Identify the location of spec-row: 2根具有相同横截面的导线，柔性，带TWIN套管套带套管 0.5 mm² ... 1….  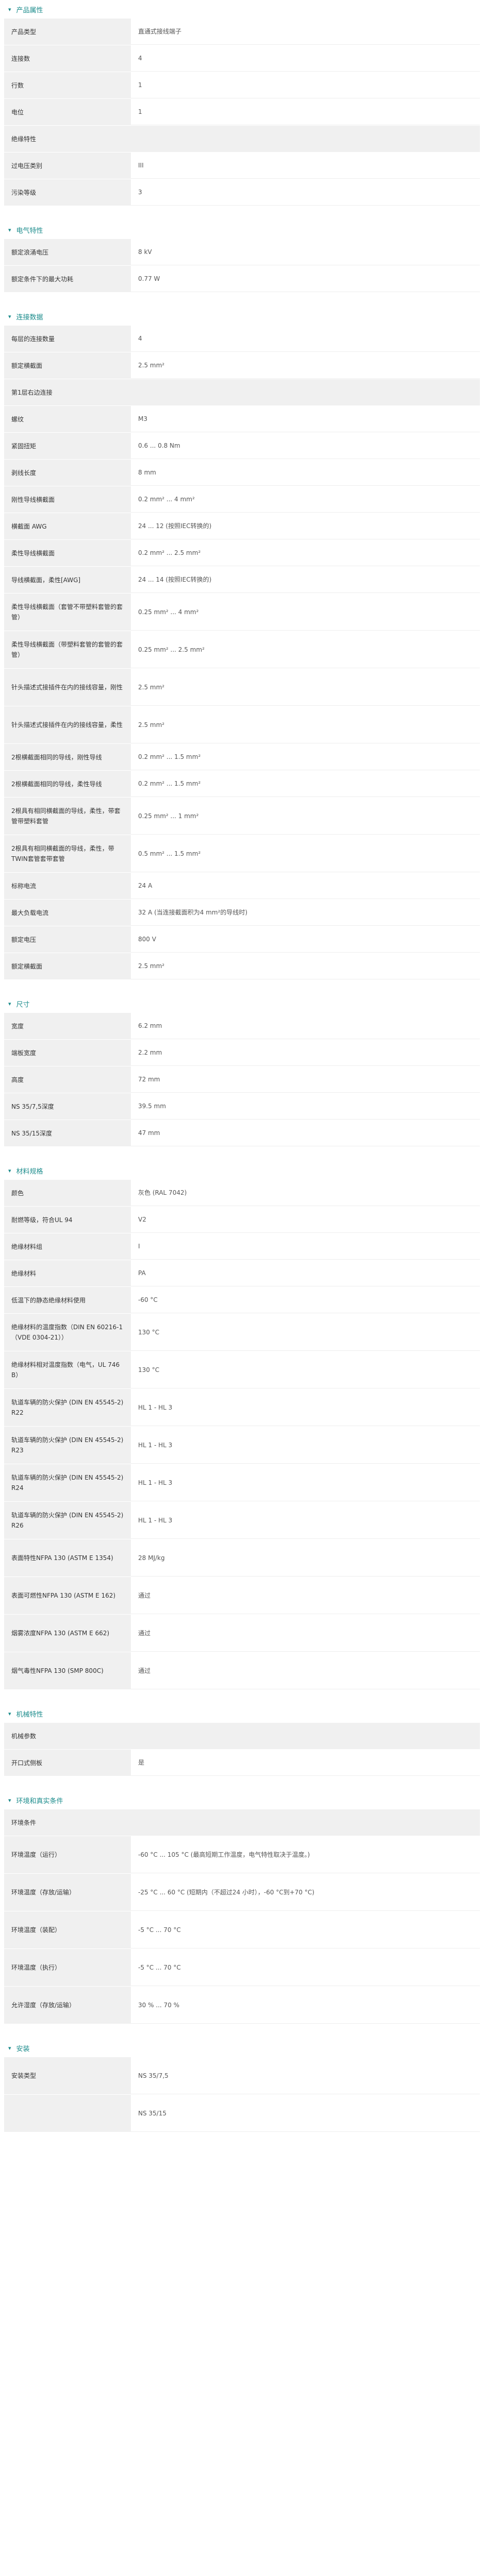
(242, 854).